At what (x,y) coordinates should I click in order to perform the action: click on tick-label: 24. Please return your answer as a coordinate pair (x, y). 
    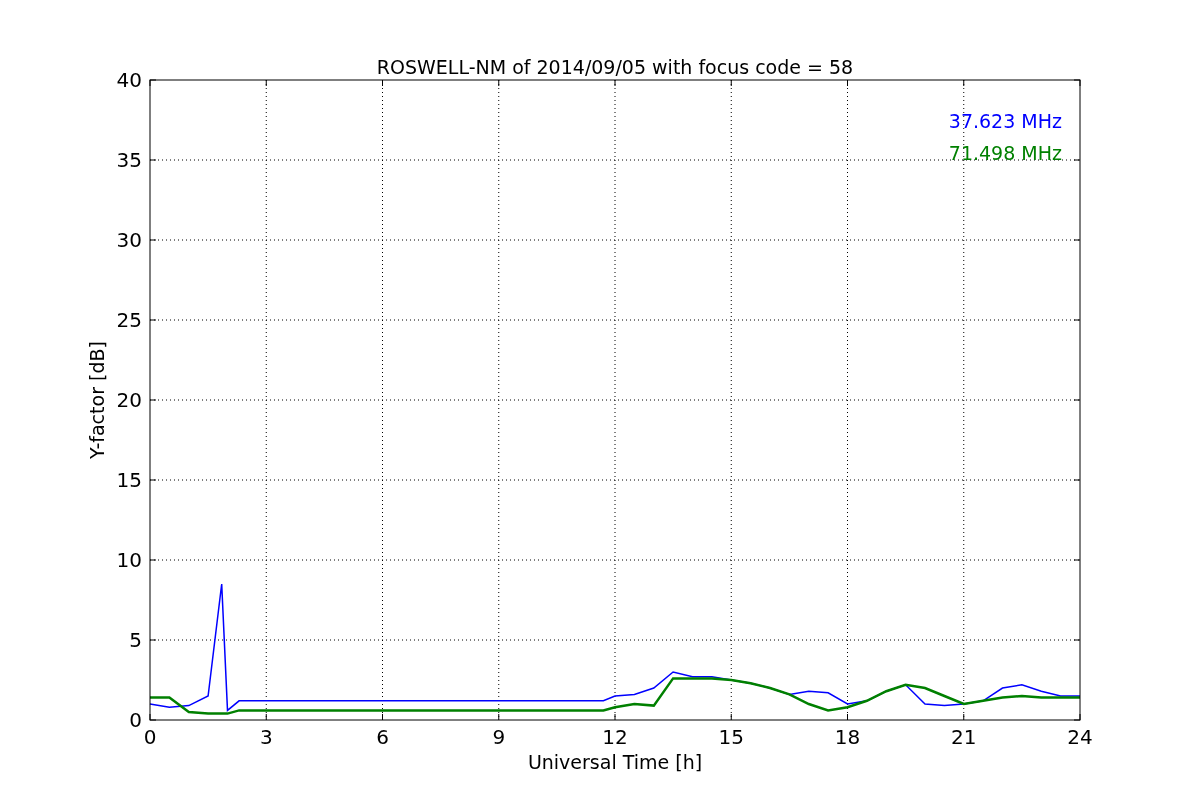
    Looking at the image, I should click on (1080, 737).